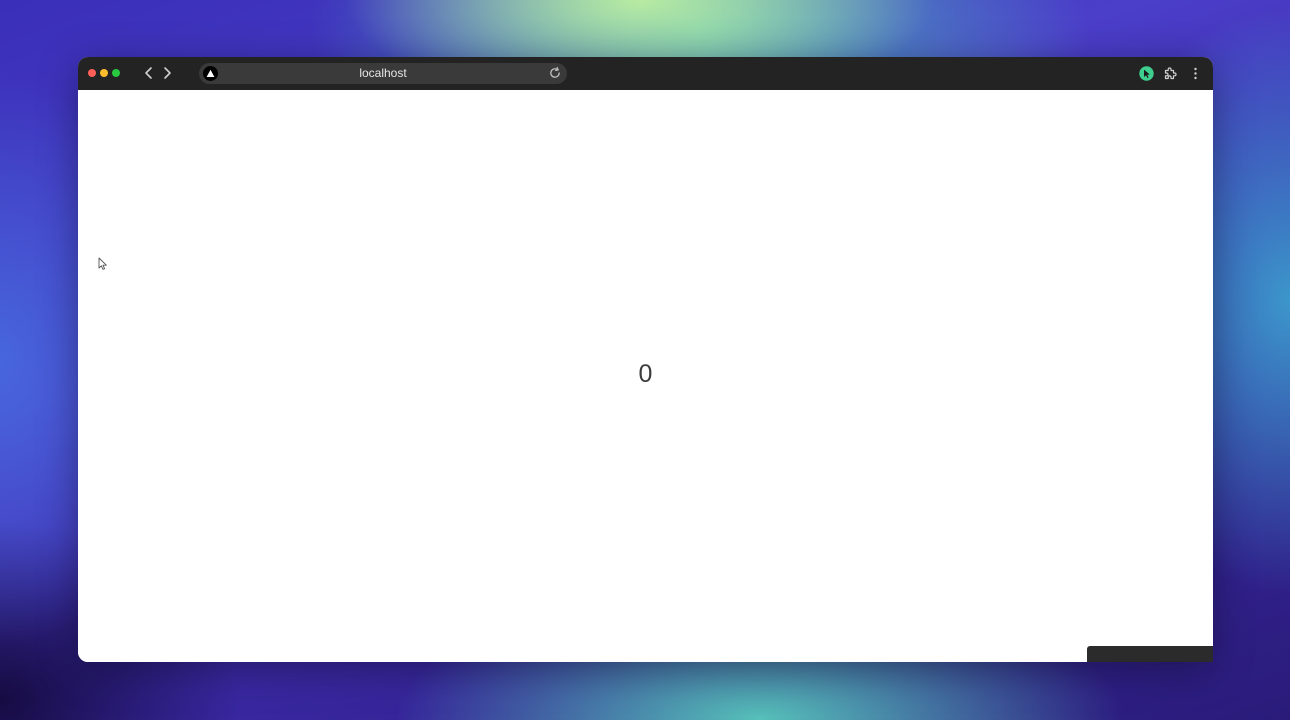  Describe the element at coordinates (1150, 654) in the screenshot. I see `corner-overlay` at that location.